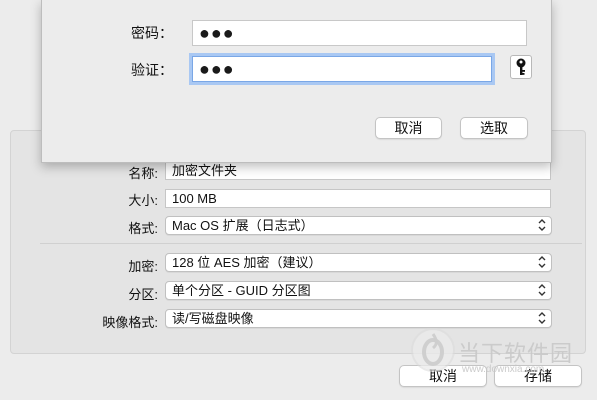  Describe the element at coordinates (342, 69) in the screenshot. I see `verify-field: ●●●` at that location.